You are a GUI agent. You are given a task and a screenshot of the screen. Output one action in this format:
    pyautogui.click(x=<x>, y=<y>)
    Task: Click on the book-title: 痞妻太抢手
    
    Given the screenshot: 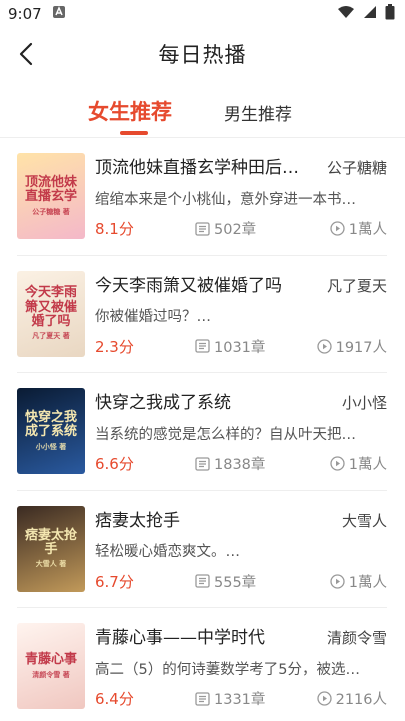 What is the action you would take?
    pyautogui.click(x=137, y=520)
    